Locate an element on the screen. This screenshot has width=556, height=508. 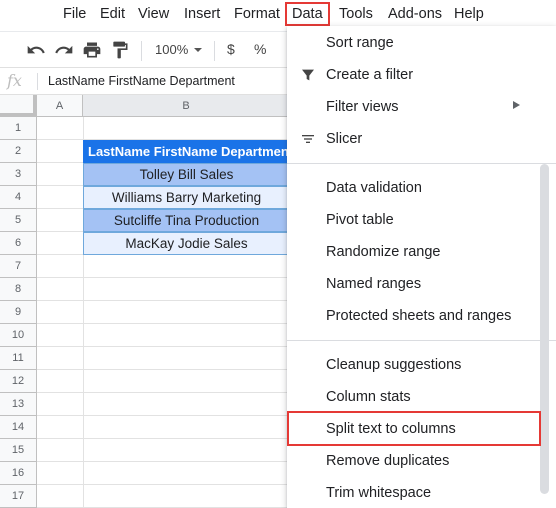
menu-item-pivot-table: Pivot table is located at coordinates (421, 220).